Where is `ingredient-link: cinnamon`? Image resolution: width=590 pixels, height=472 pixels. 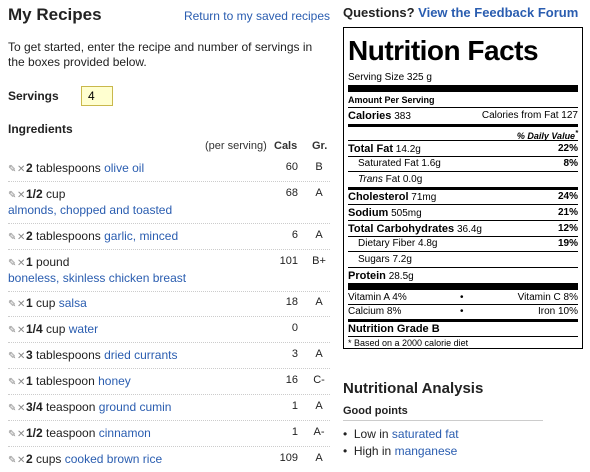 ingredient-link: cinnamon is located at coordinates (125, 433).